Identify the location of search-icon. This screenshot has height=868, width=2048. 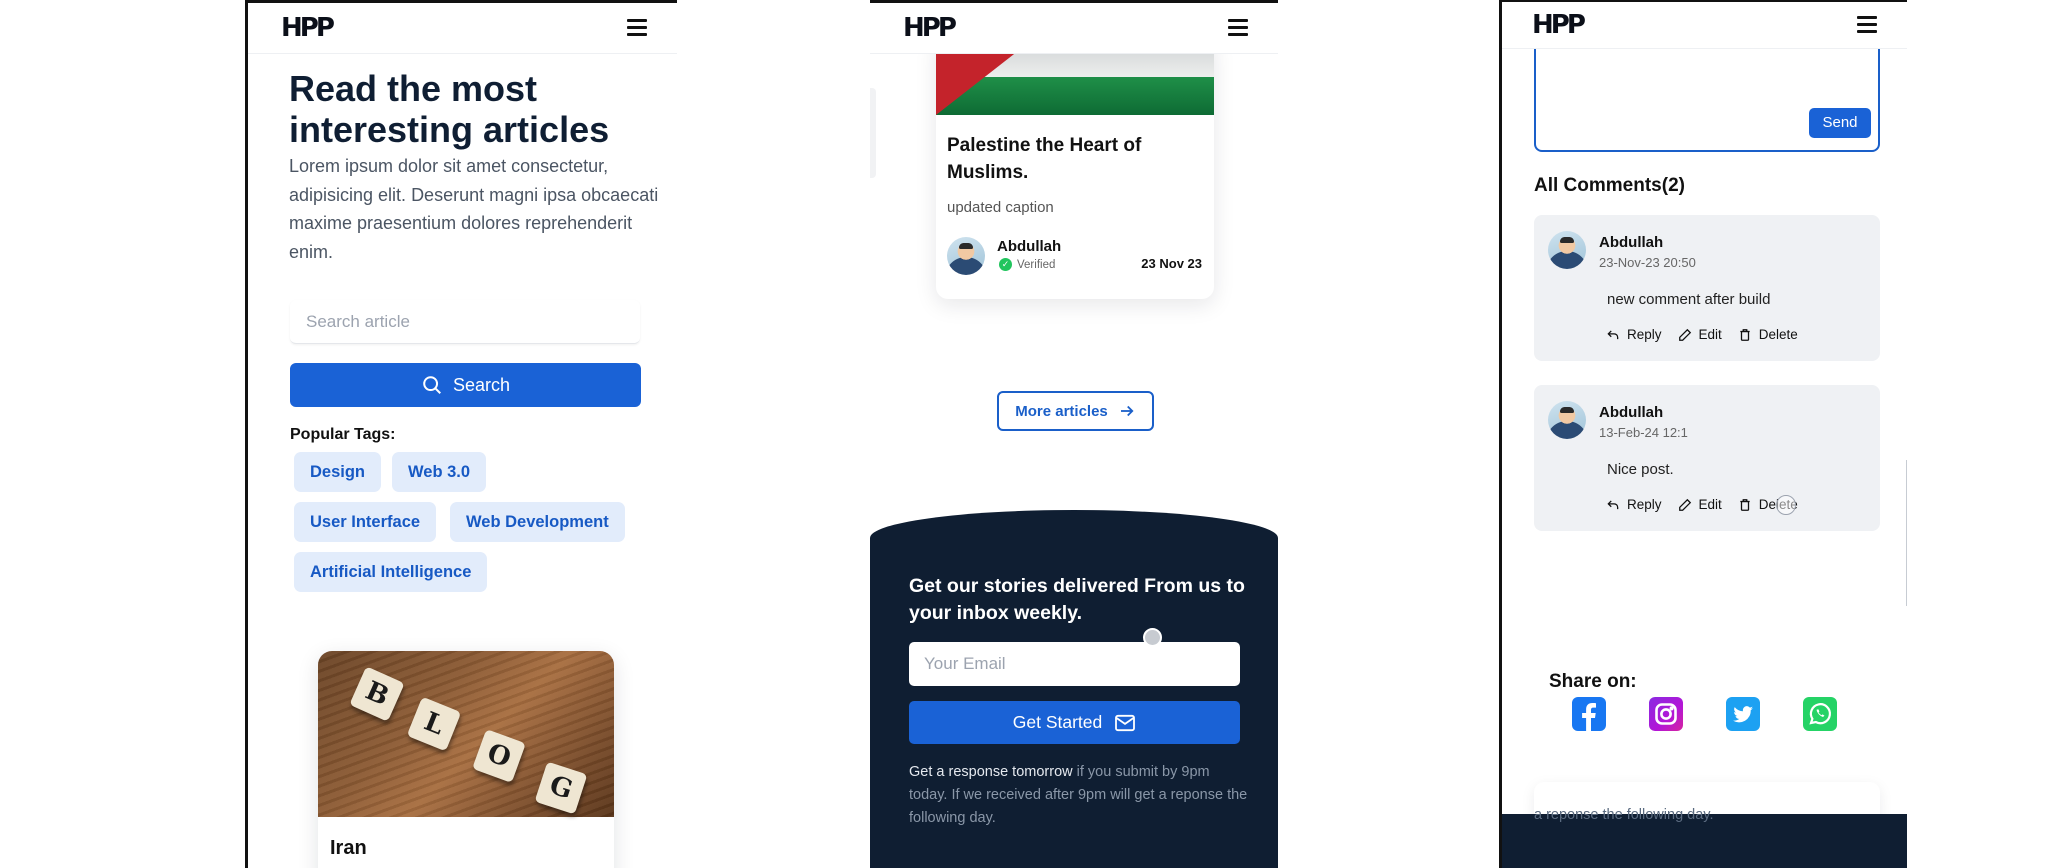
(432, 385).